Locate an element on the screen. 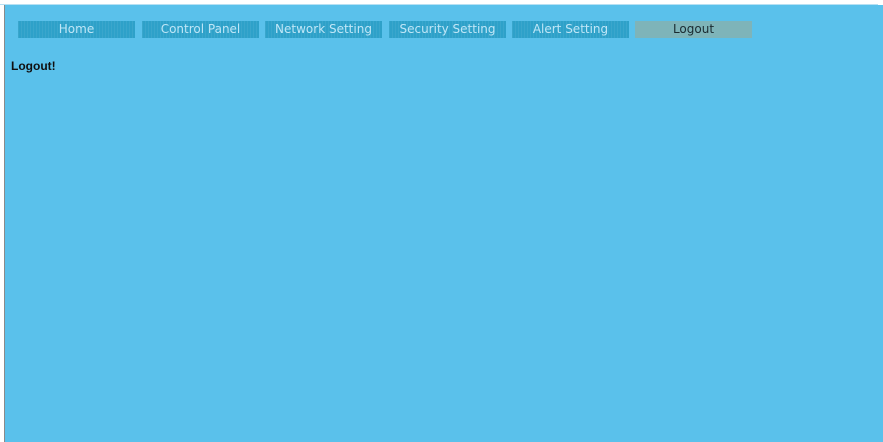 This screenshot has width=883, height=442. tab-home: Home is located at coordinates (76, 29).